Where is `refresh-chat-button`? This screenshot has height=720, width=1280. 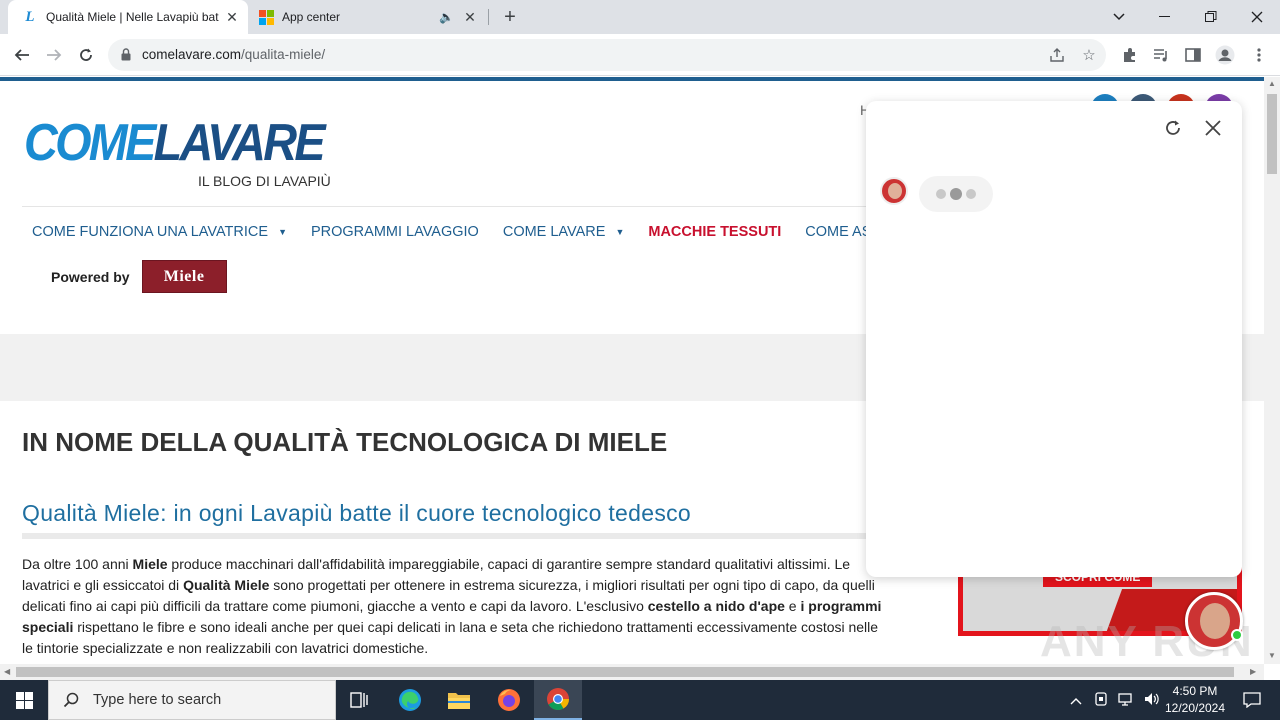
refresh-chat-button is located at coordinates (1173, 128).